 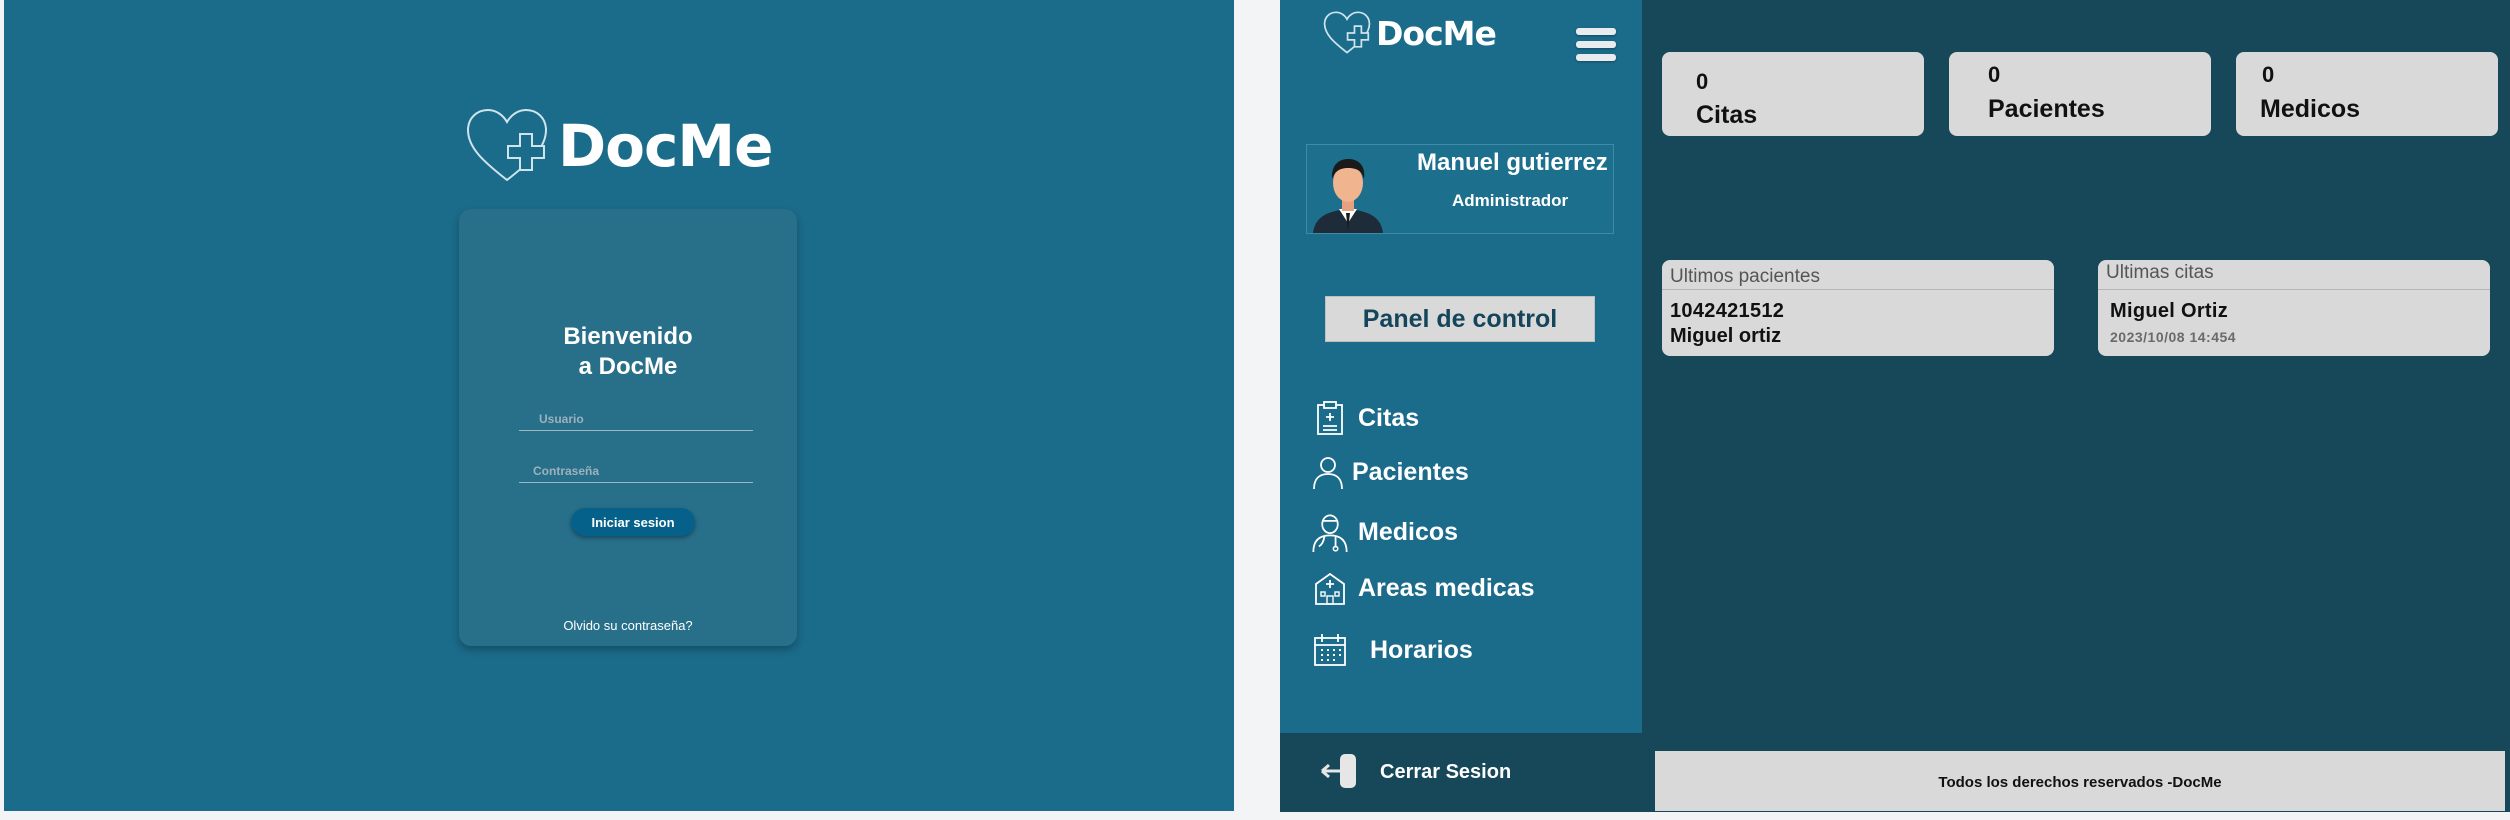 I want to click on recent-appointments-title: Ultimas citas, so click(x=2294, y=275).